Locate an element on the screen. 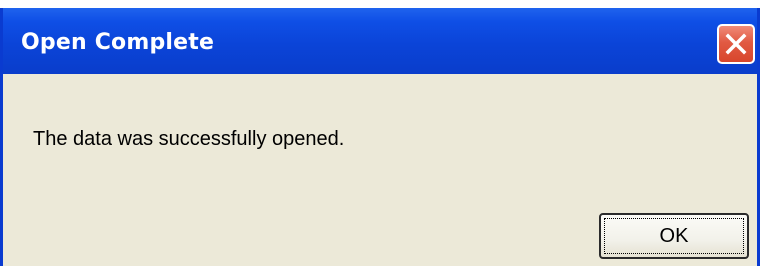 This screenshot has width=760, height=266. close-icon is located at coordinates (736, 44).